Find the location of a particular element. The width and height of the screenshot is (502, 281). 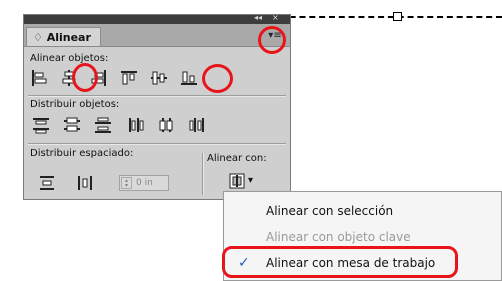

align-top-icon is located at coordinates (129, 78).